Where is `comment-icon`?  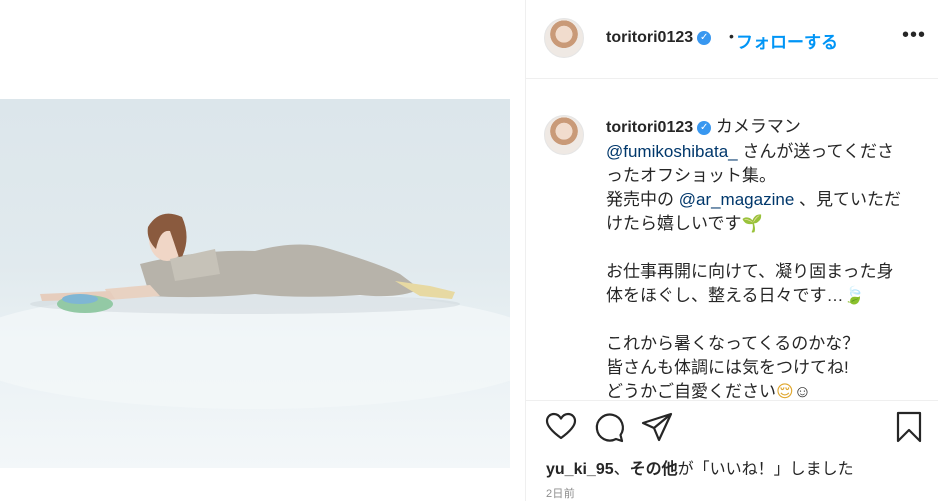
comment-icon is located at coordinates (609, 427).